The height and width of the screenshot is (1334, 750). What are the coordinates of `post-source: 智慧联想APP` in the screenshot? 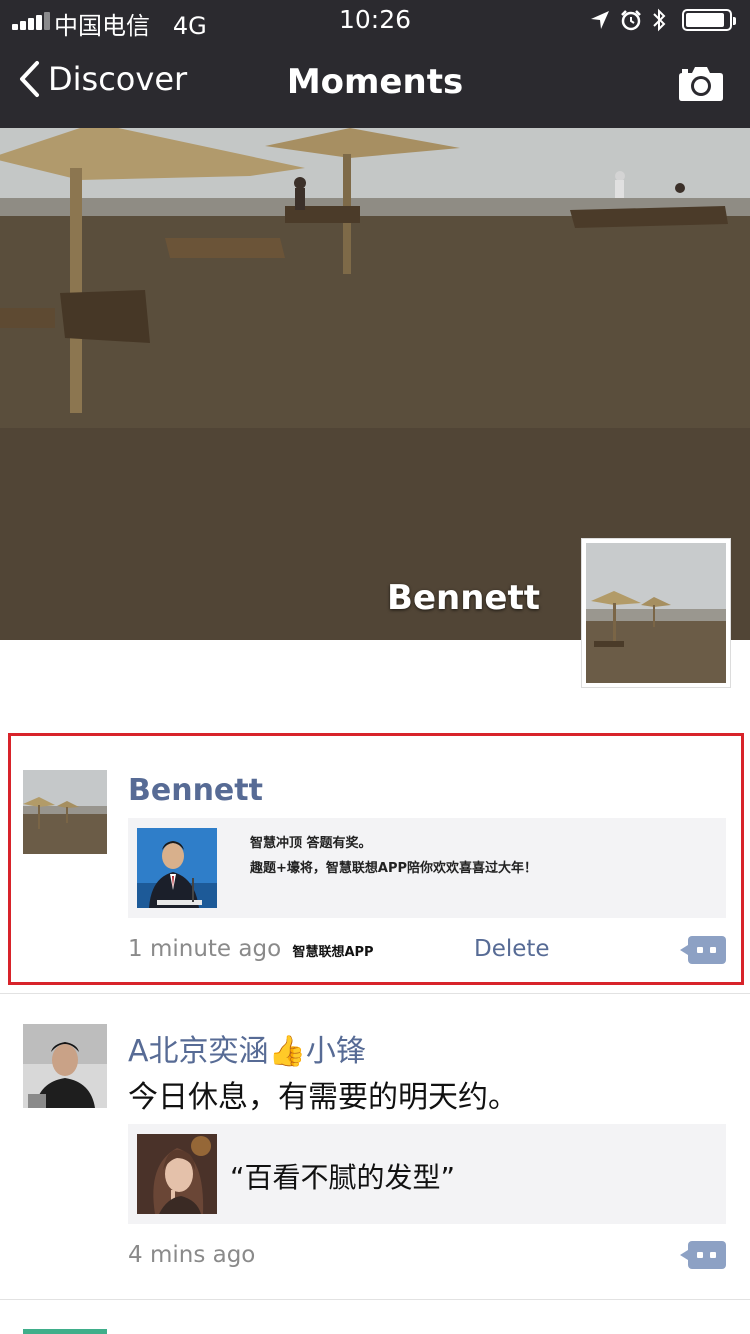 It's located at (332, 952).